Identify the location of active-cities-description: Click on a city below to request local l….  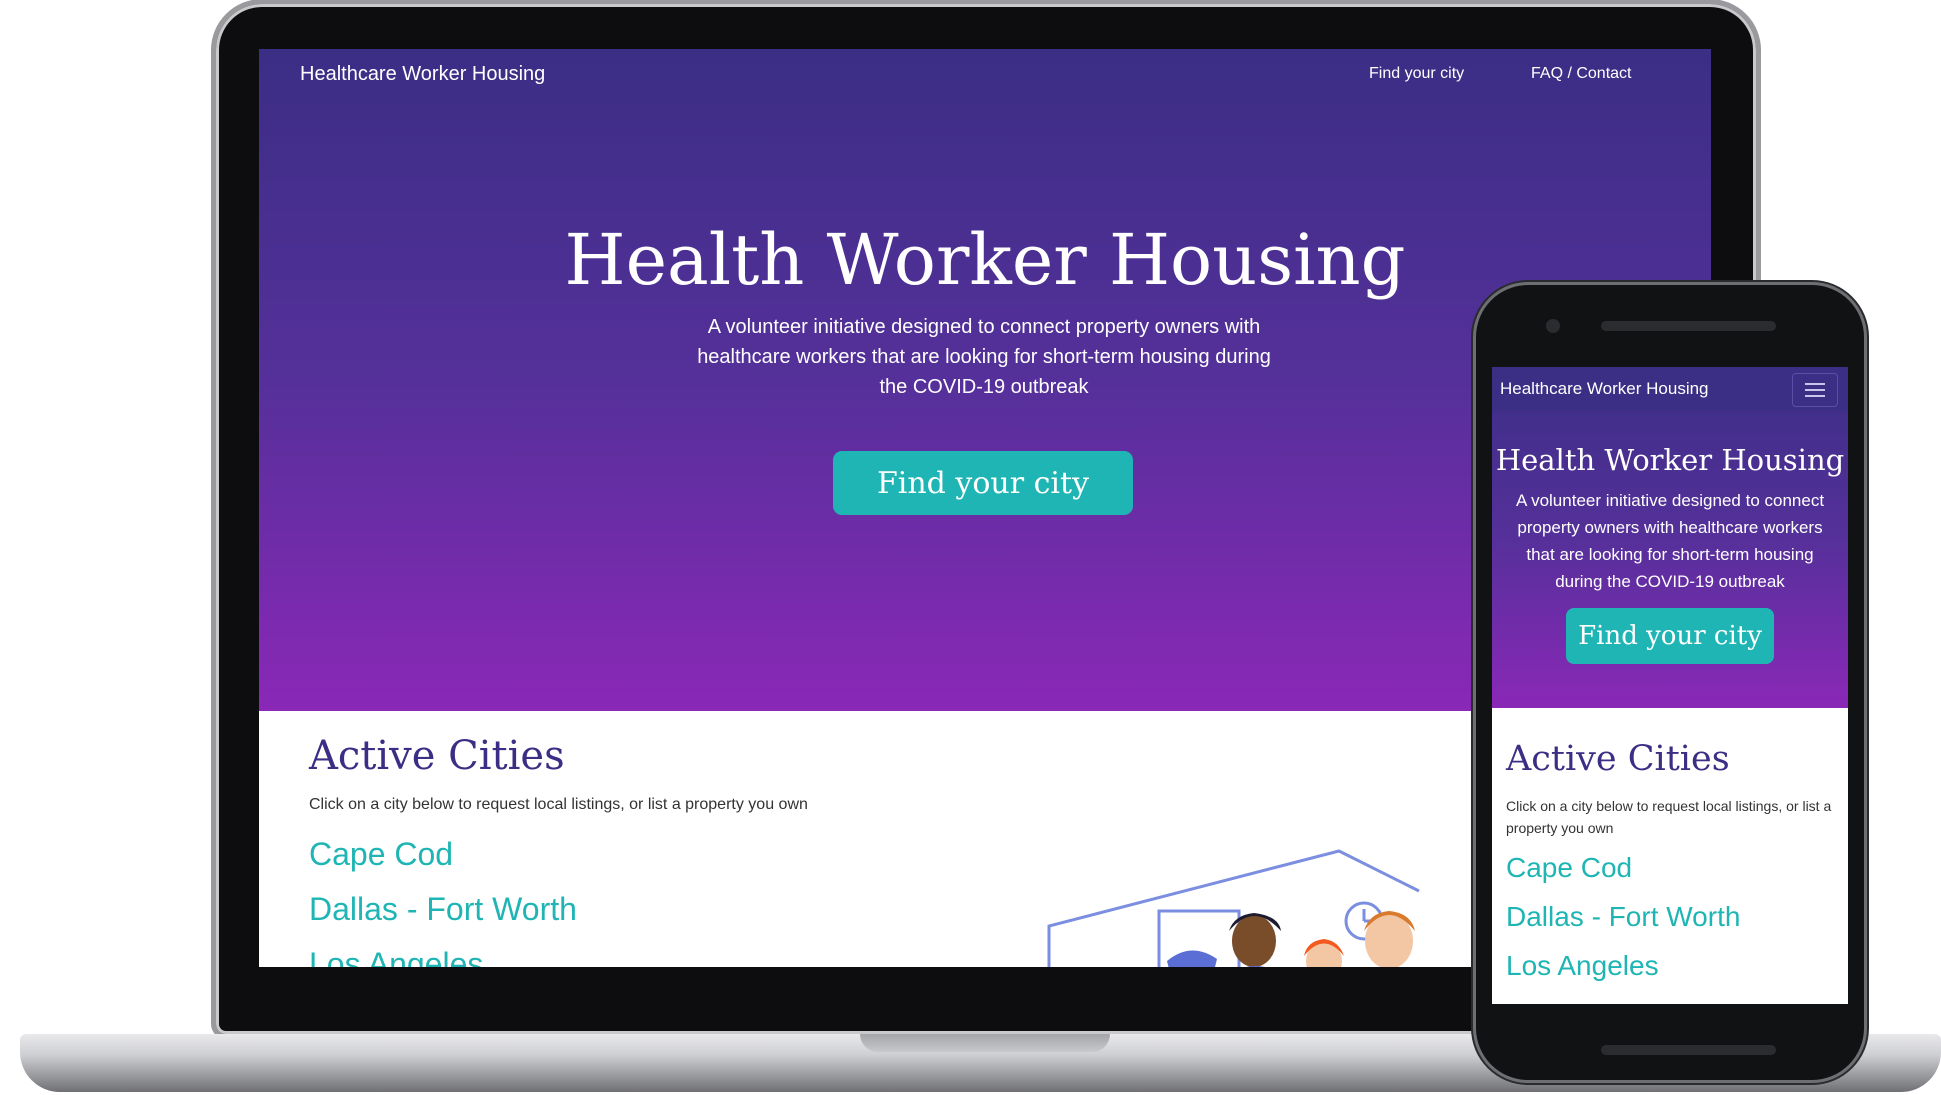
(558, 804).